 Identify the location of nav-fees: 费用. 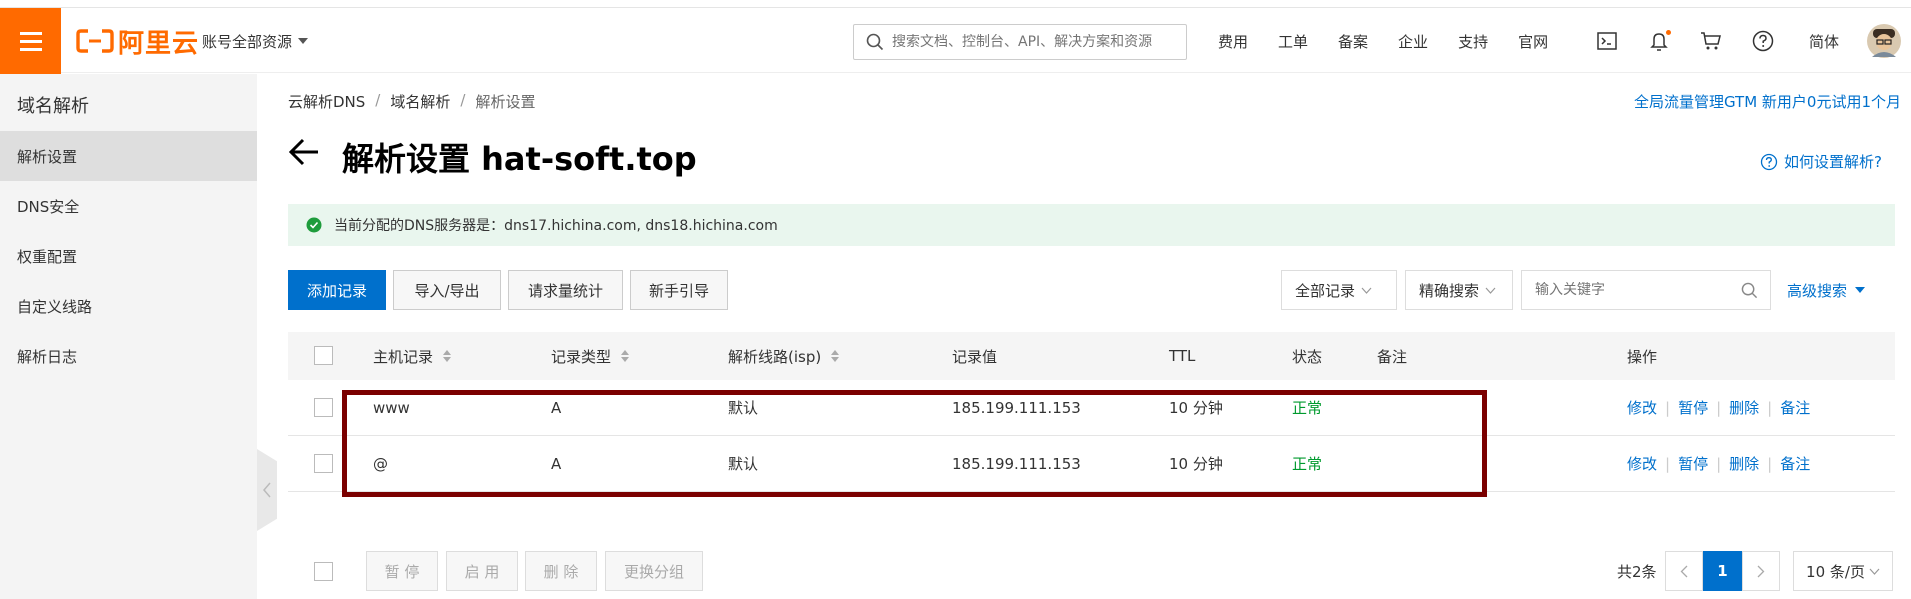
(1233, 41).